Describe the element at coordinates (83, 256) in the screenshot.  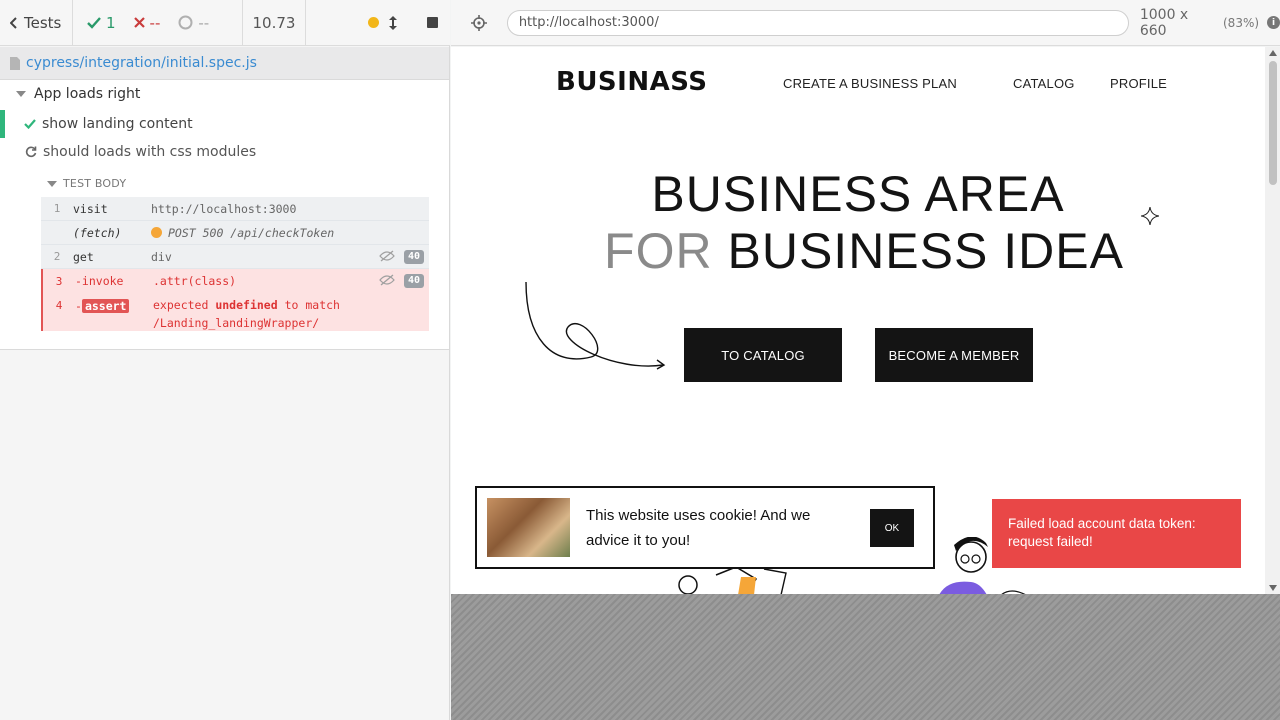
I see `command-name: get` at that location.